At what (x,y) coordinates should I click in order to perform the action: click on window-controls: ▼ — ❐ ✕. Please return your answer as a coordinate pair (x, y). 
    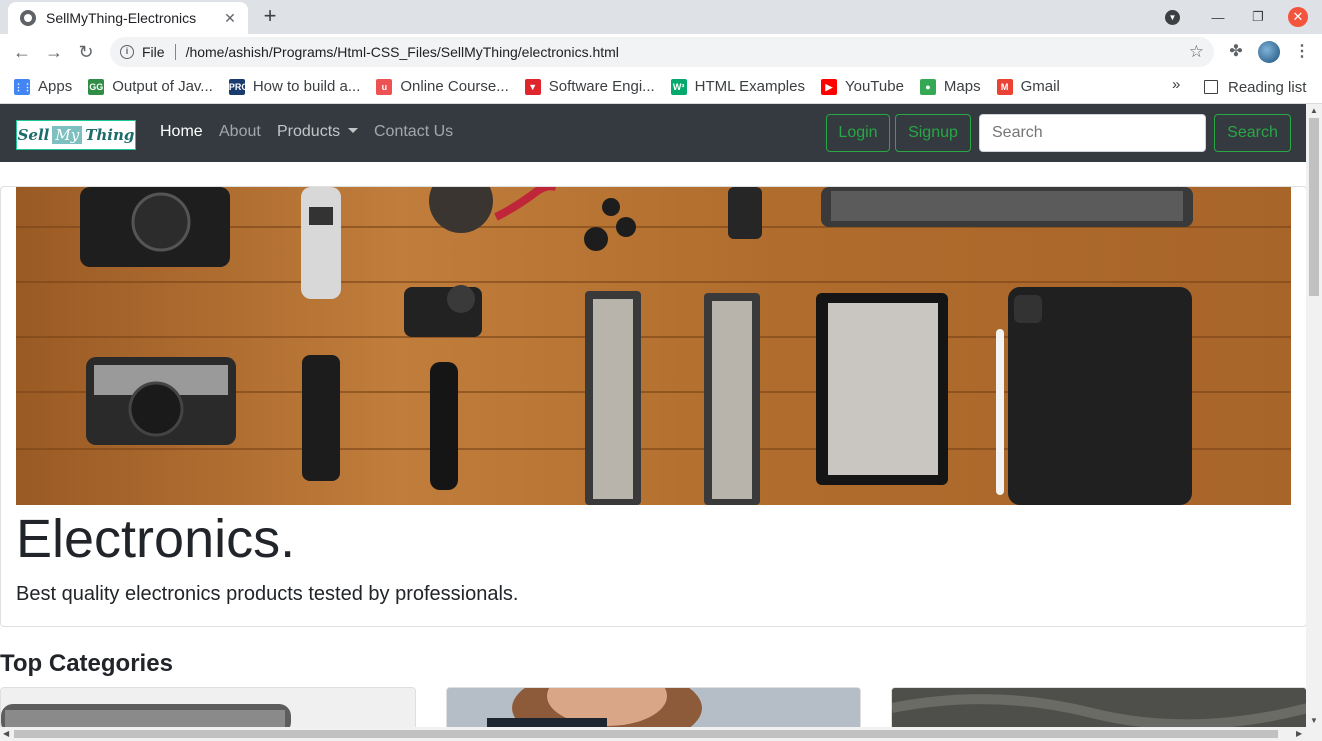
    Looking at the image, I should click on (1243, 17).